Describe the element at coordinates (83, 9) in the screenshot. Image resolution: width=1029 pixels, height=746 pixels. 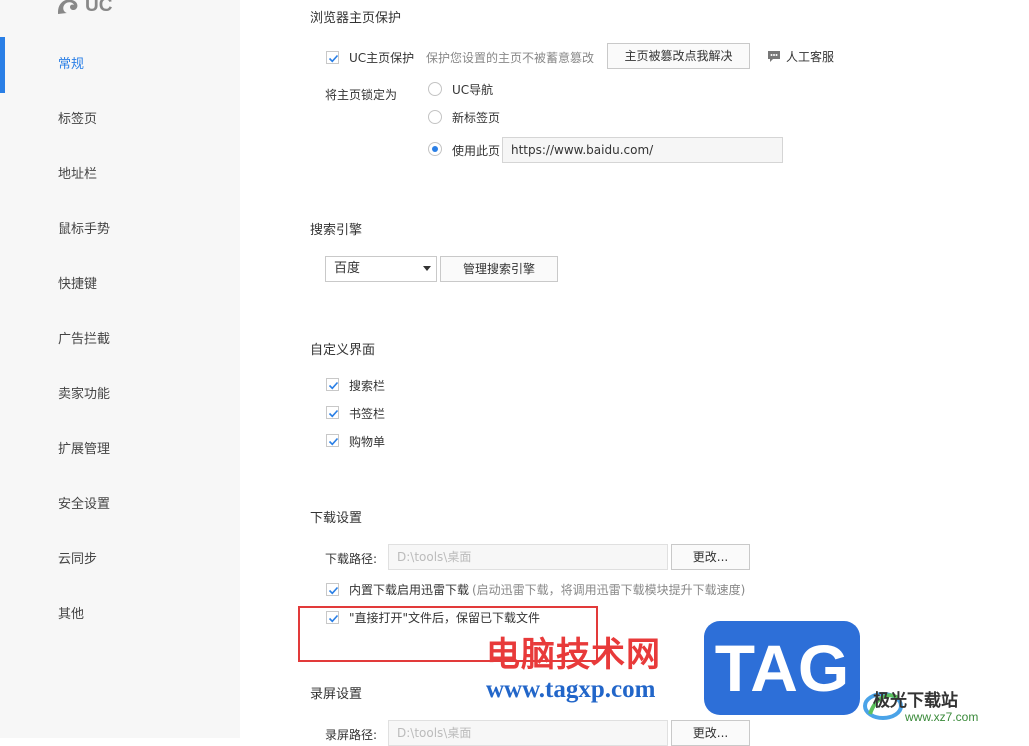
I see `uc-logo: UC` at that location.